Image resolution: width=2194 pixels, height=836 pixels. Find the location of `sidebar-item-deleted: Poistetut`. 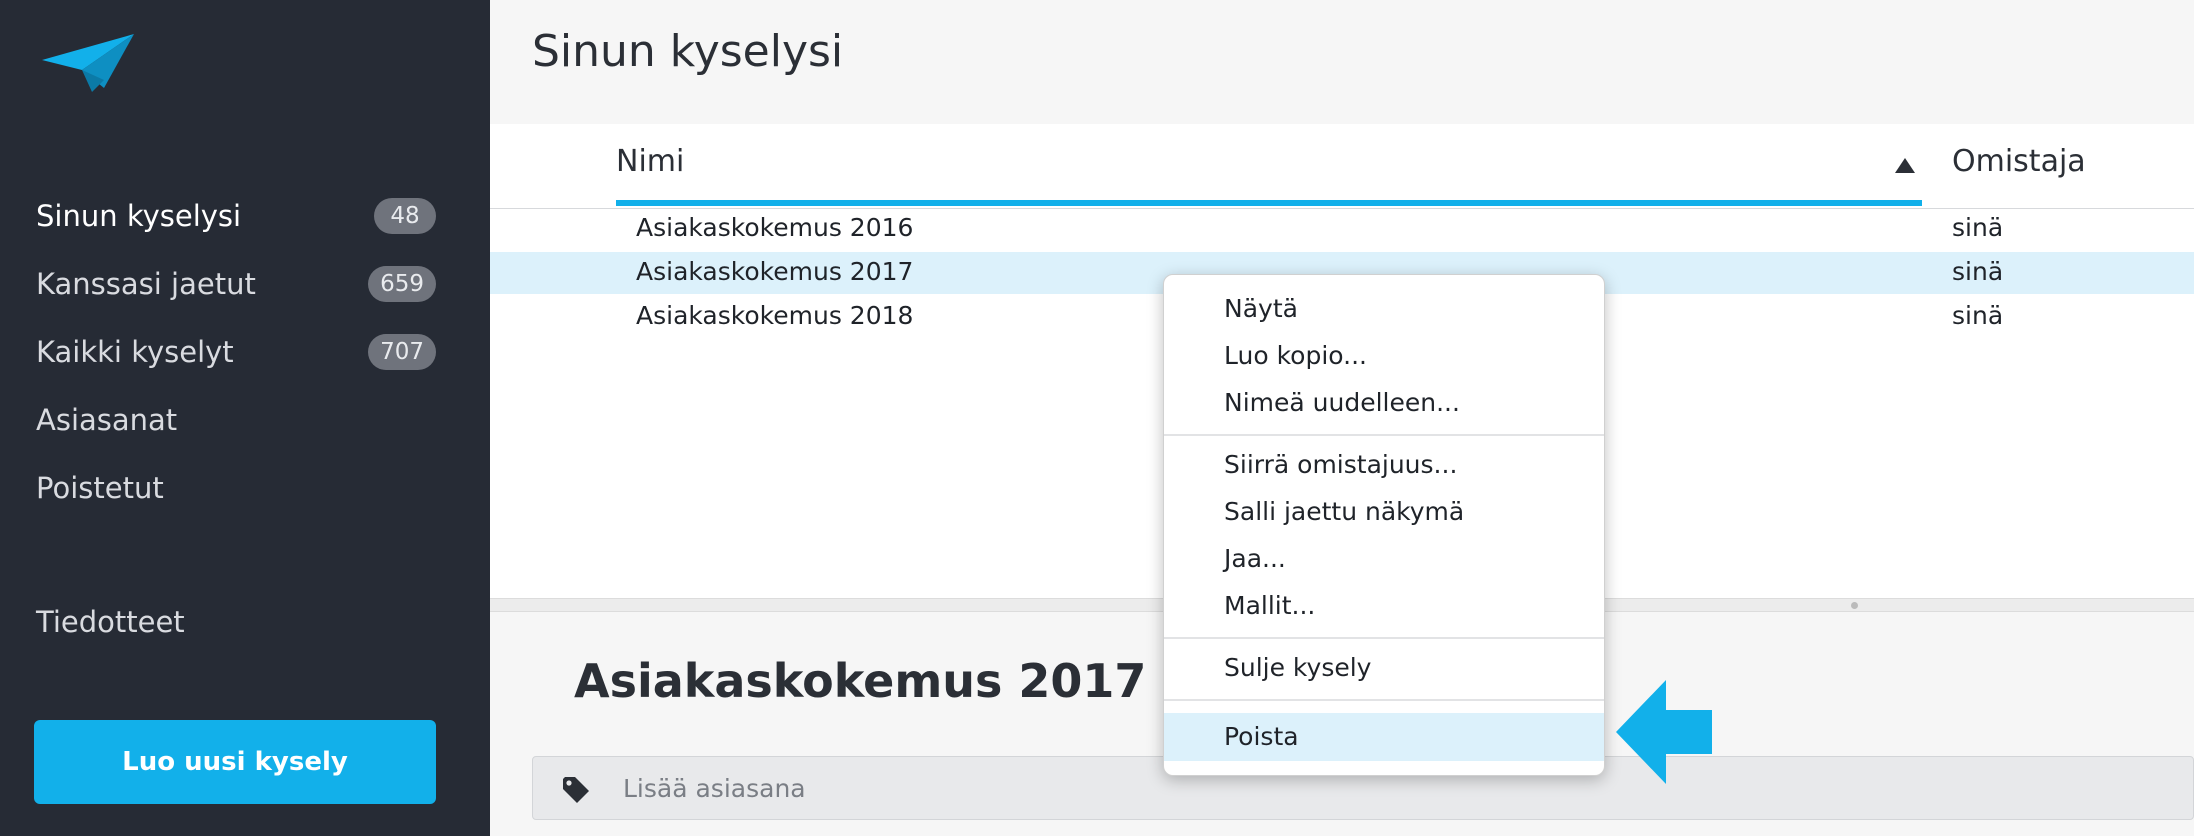

sidebar-item-deleted: Poistetut is located at coordinates (236, 488).